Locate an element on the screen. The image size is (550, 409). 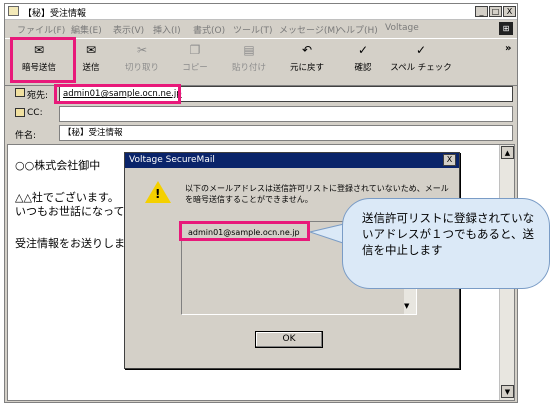
undo-button: ↶ 元に戻す is located at coordinates (307, 63).